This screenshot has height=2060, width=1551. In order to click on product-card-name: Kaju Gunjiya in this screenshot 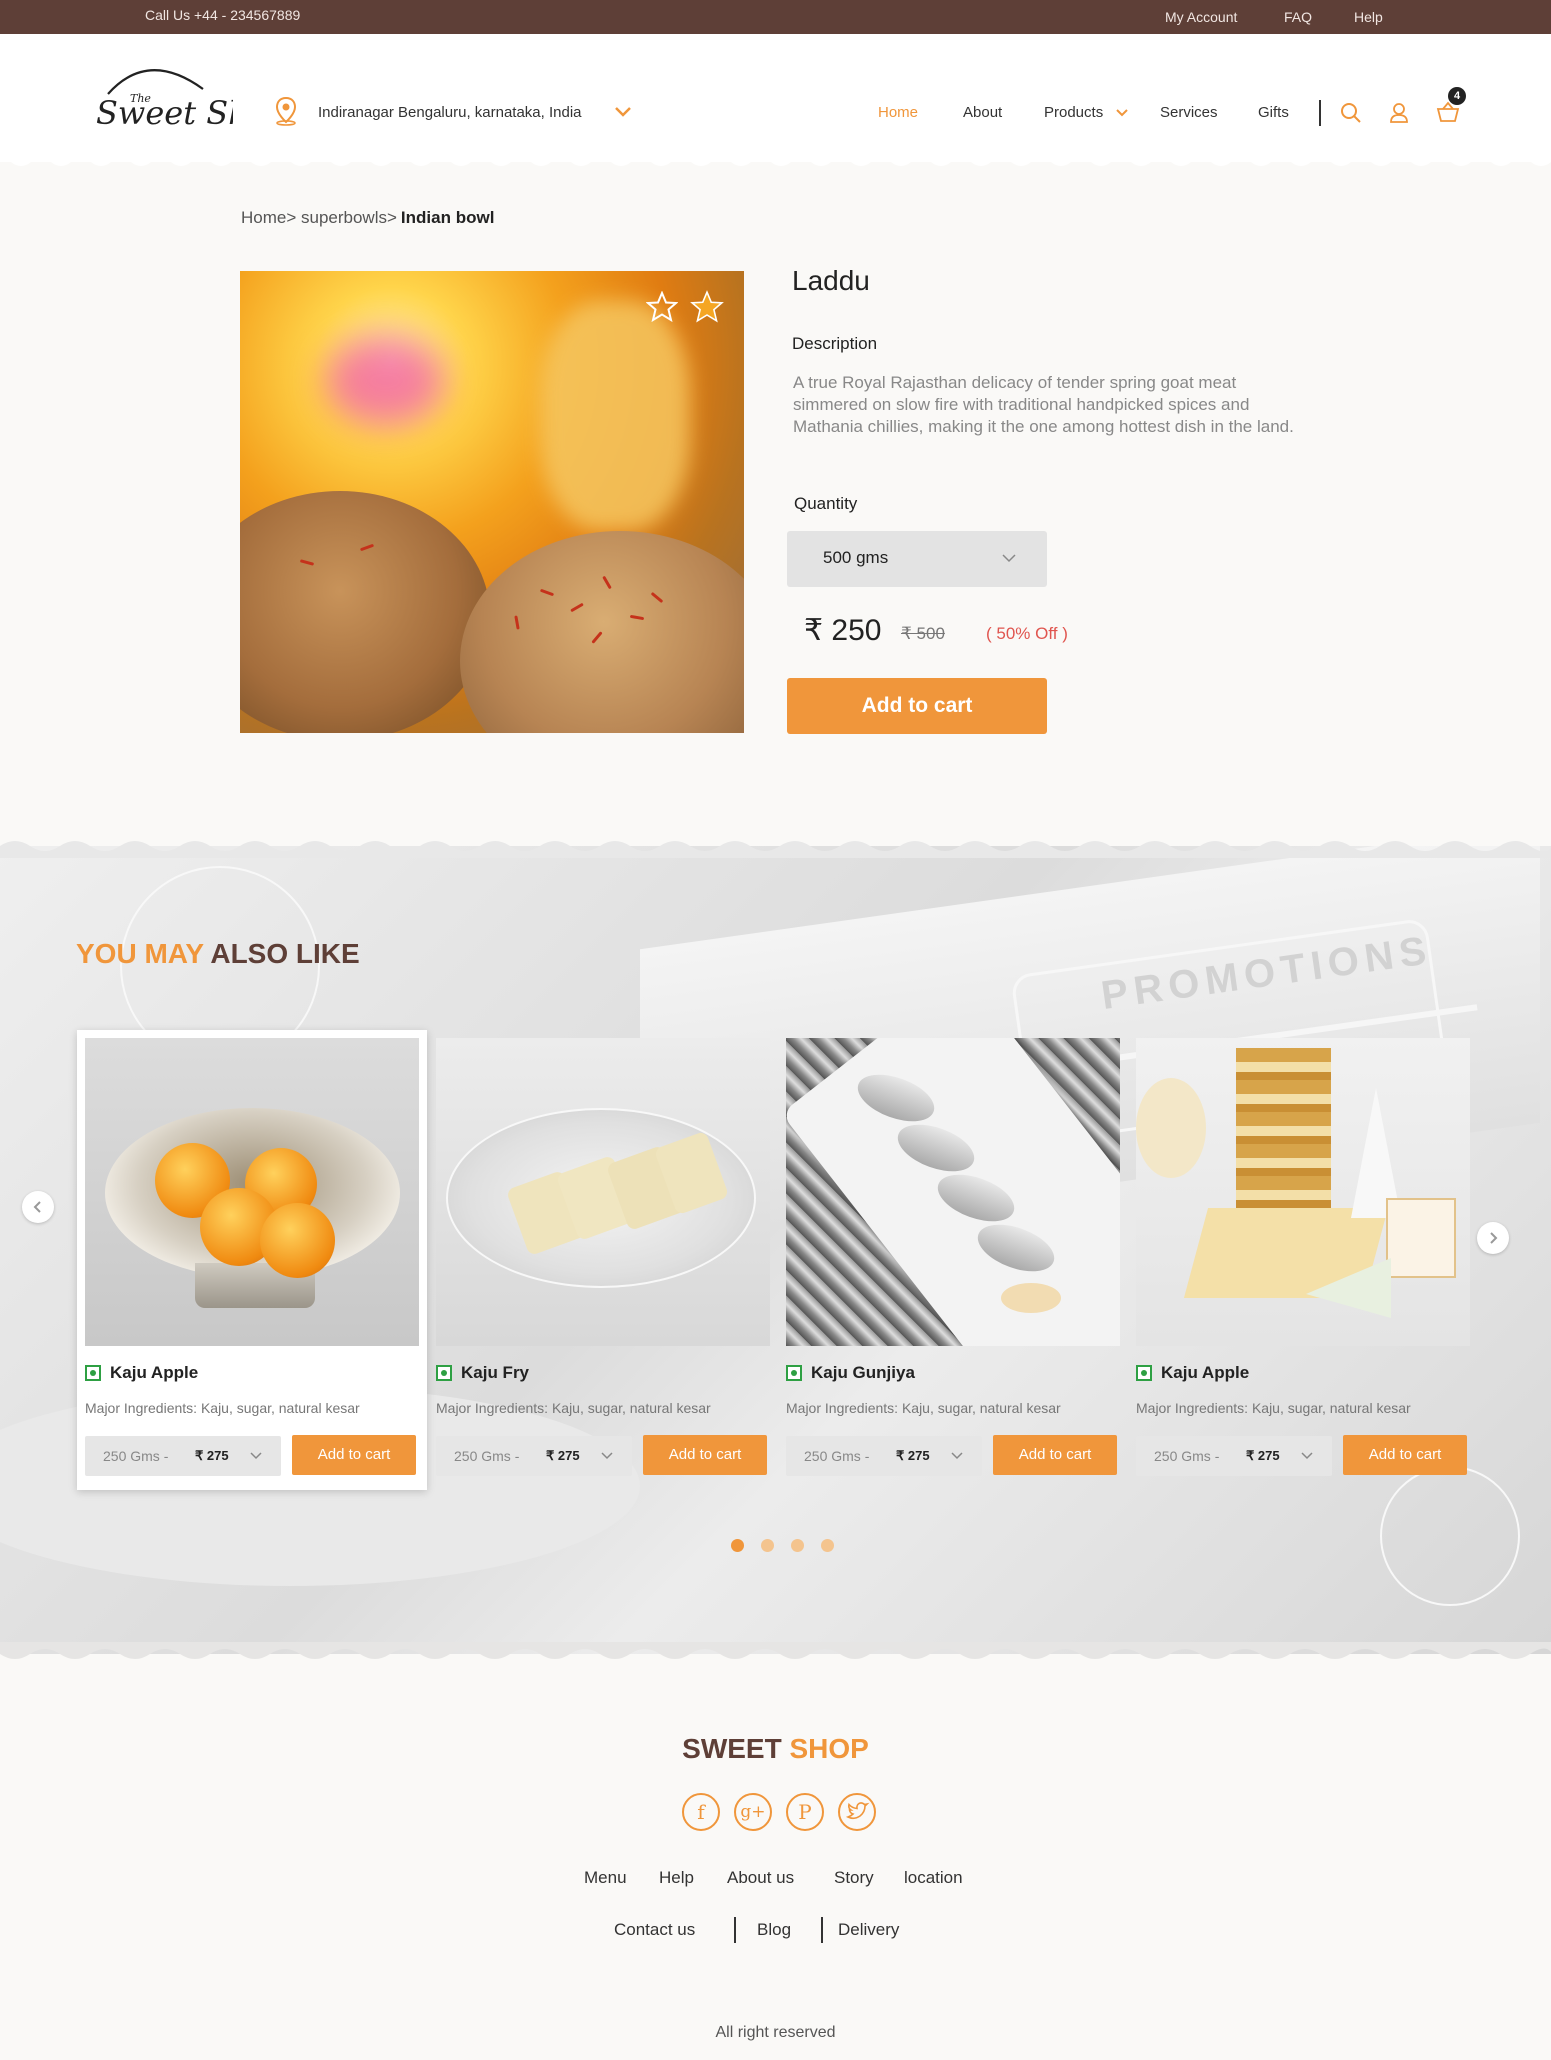, I will do `click(863, 1373)`.